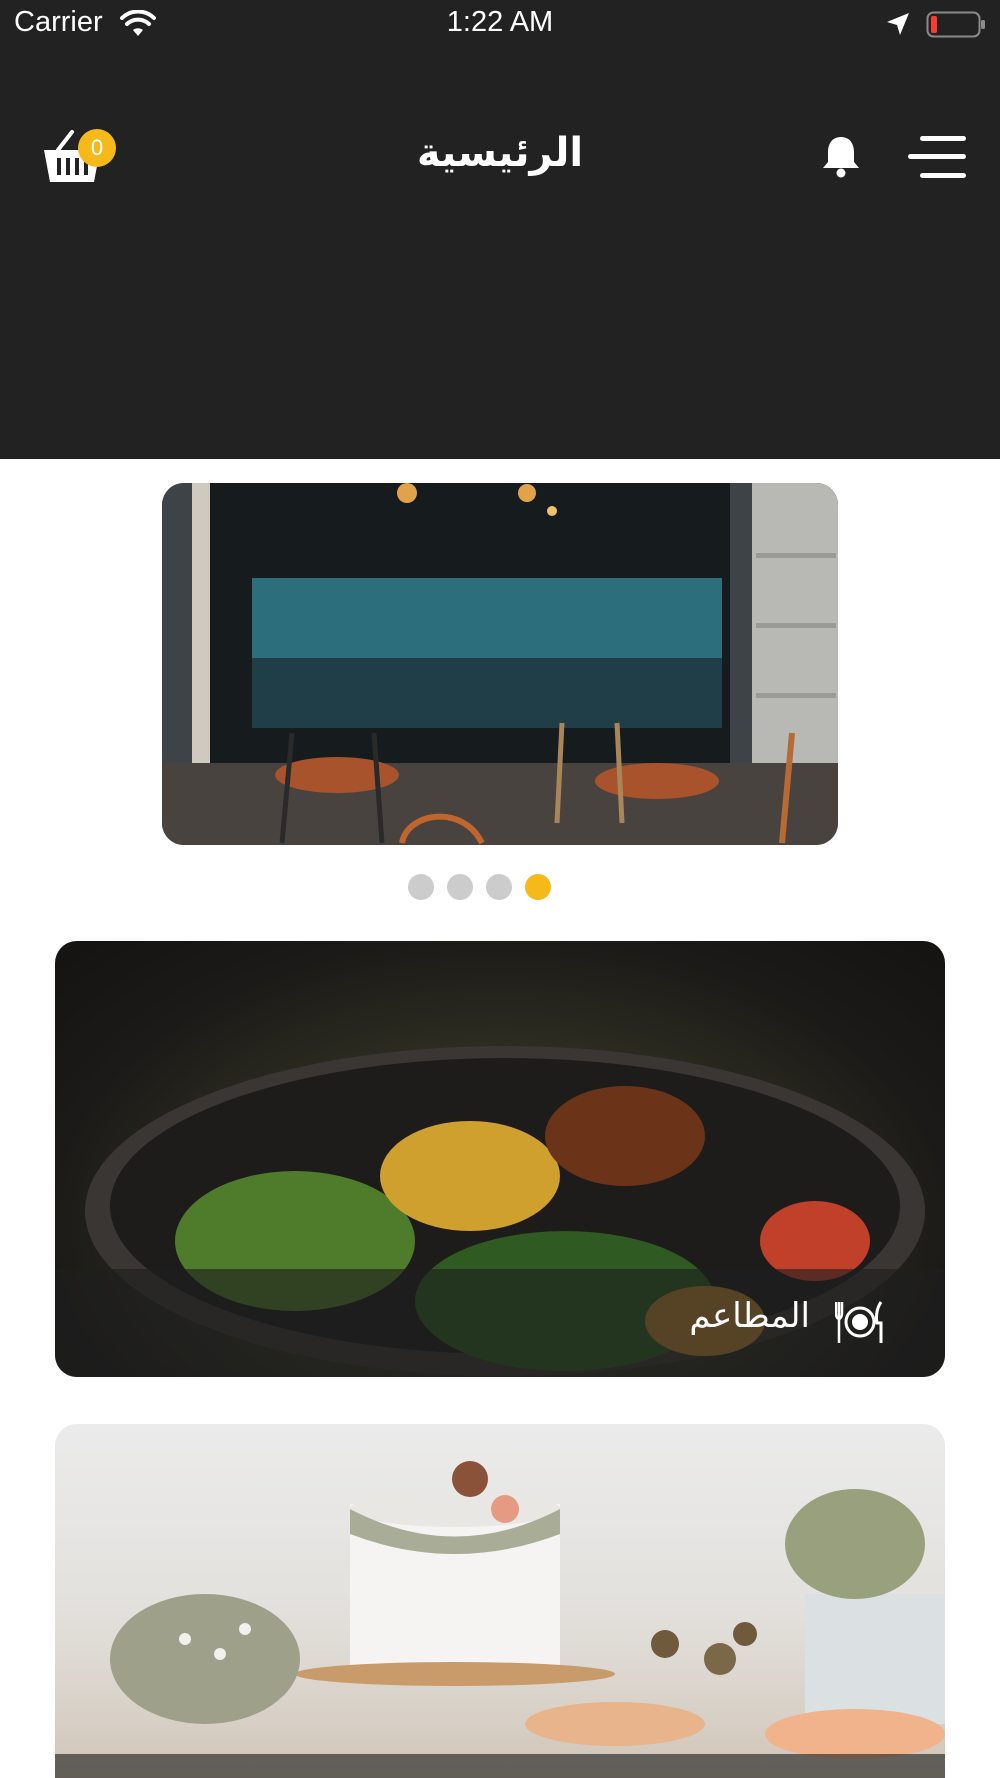  Describe the element at coordinates (527, 1610) in the screenshot. I see `cake-table-image` at that location.